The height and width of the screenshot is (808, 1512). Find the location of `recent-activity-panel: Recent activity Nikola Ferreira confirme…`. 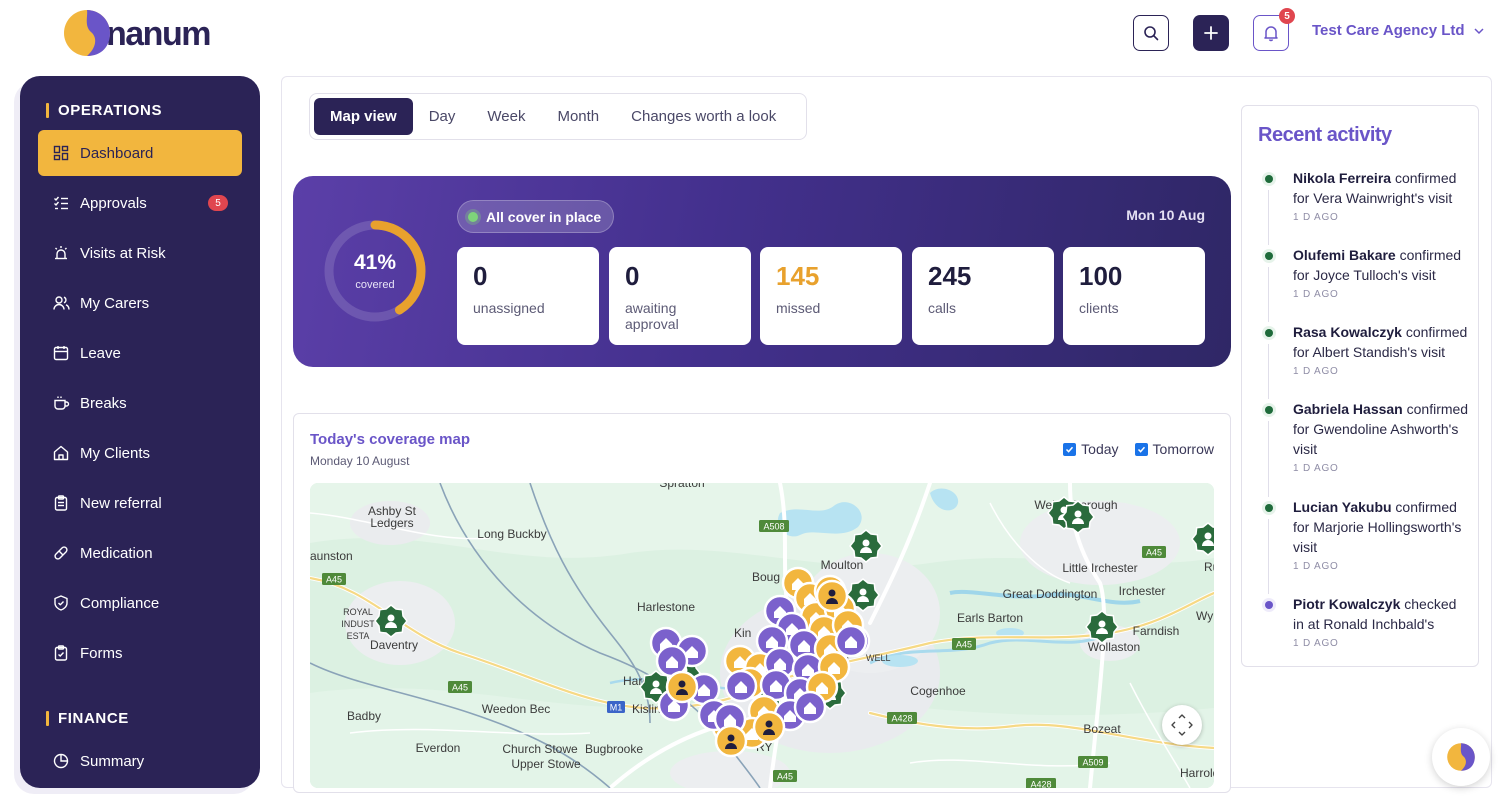

recent-activity-panel: Recent activity Nikola Ferreira confirme… is located at coordinates (1360, 386).